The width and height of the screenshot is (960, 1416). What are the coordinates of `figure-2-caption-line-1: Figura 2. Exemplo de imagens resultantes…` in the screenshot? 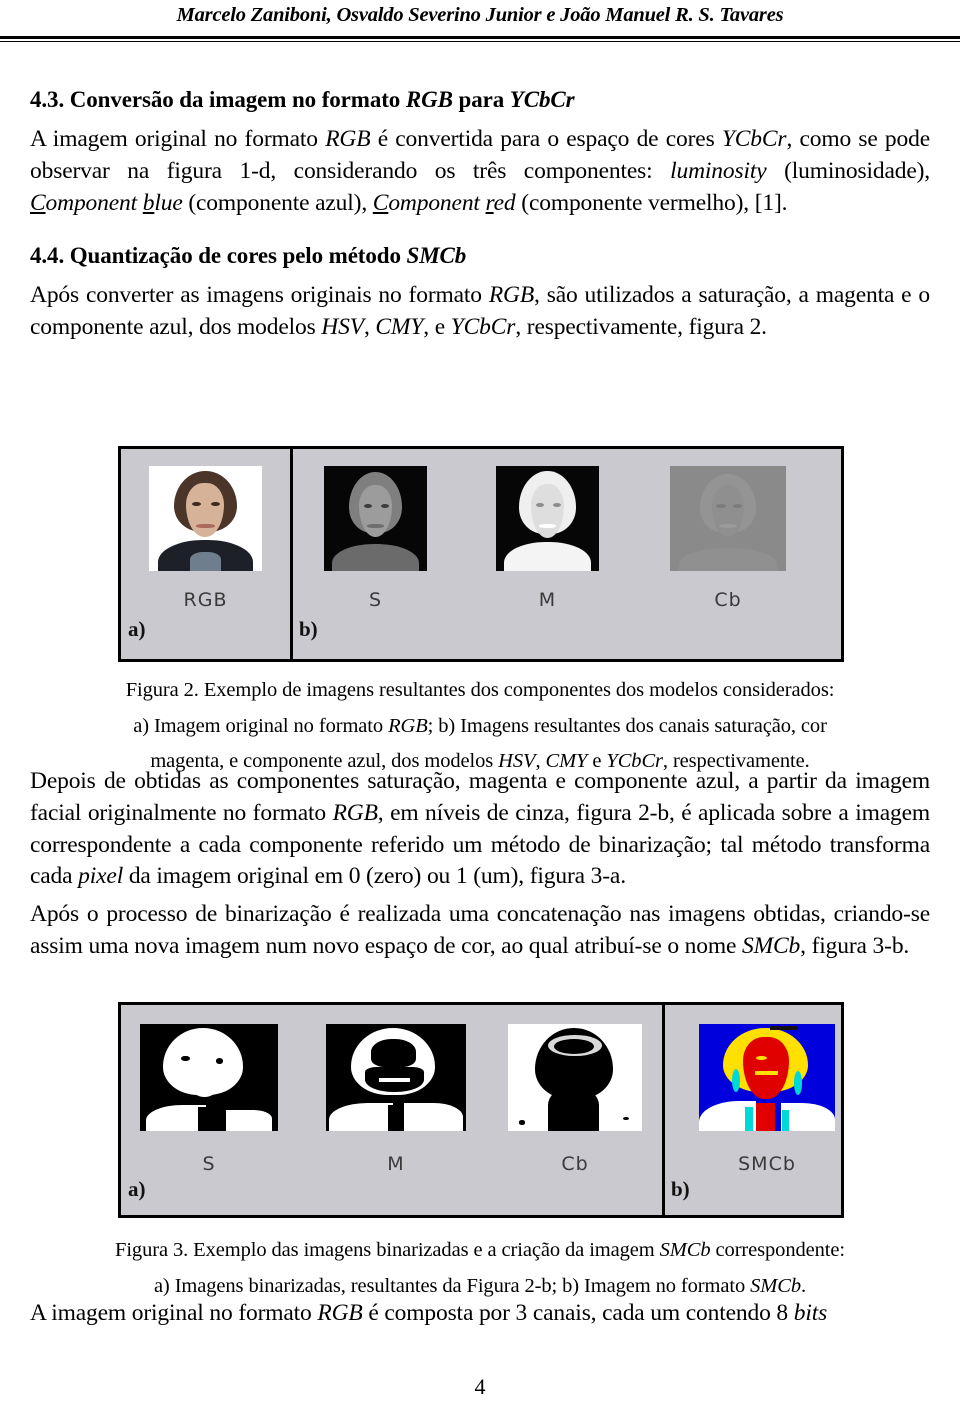 It's located at (480, 690).